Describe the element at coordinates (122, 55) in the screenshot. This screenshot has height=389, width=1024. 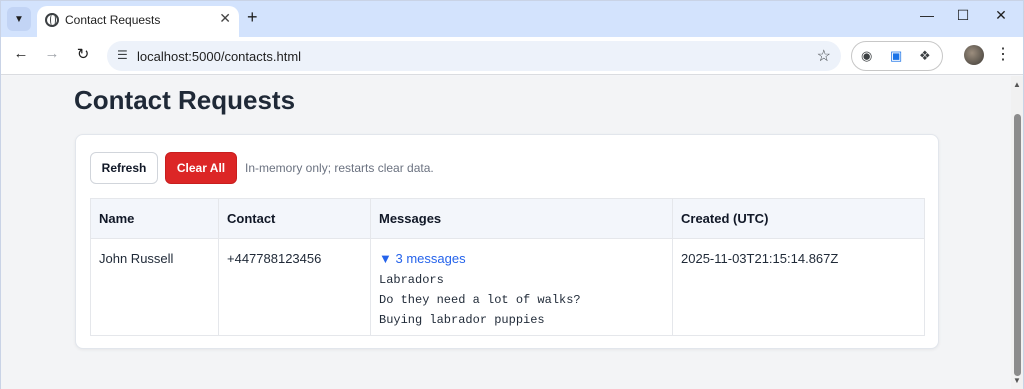
I see `tune-icon: ☰` at that location.